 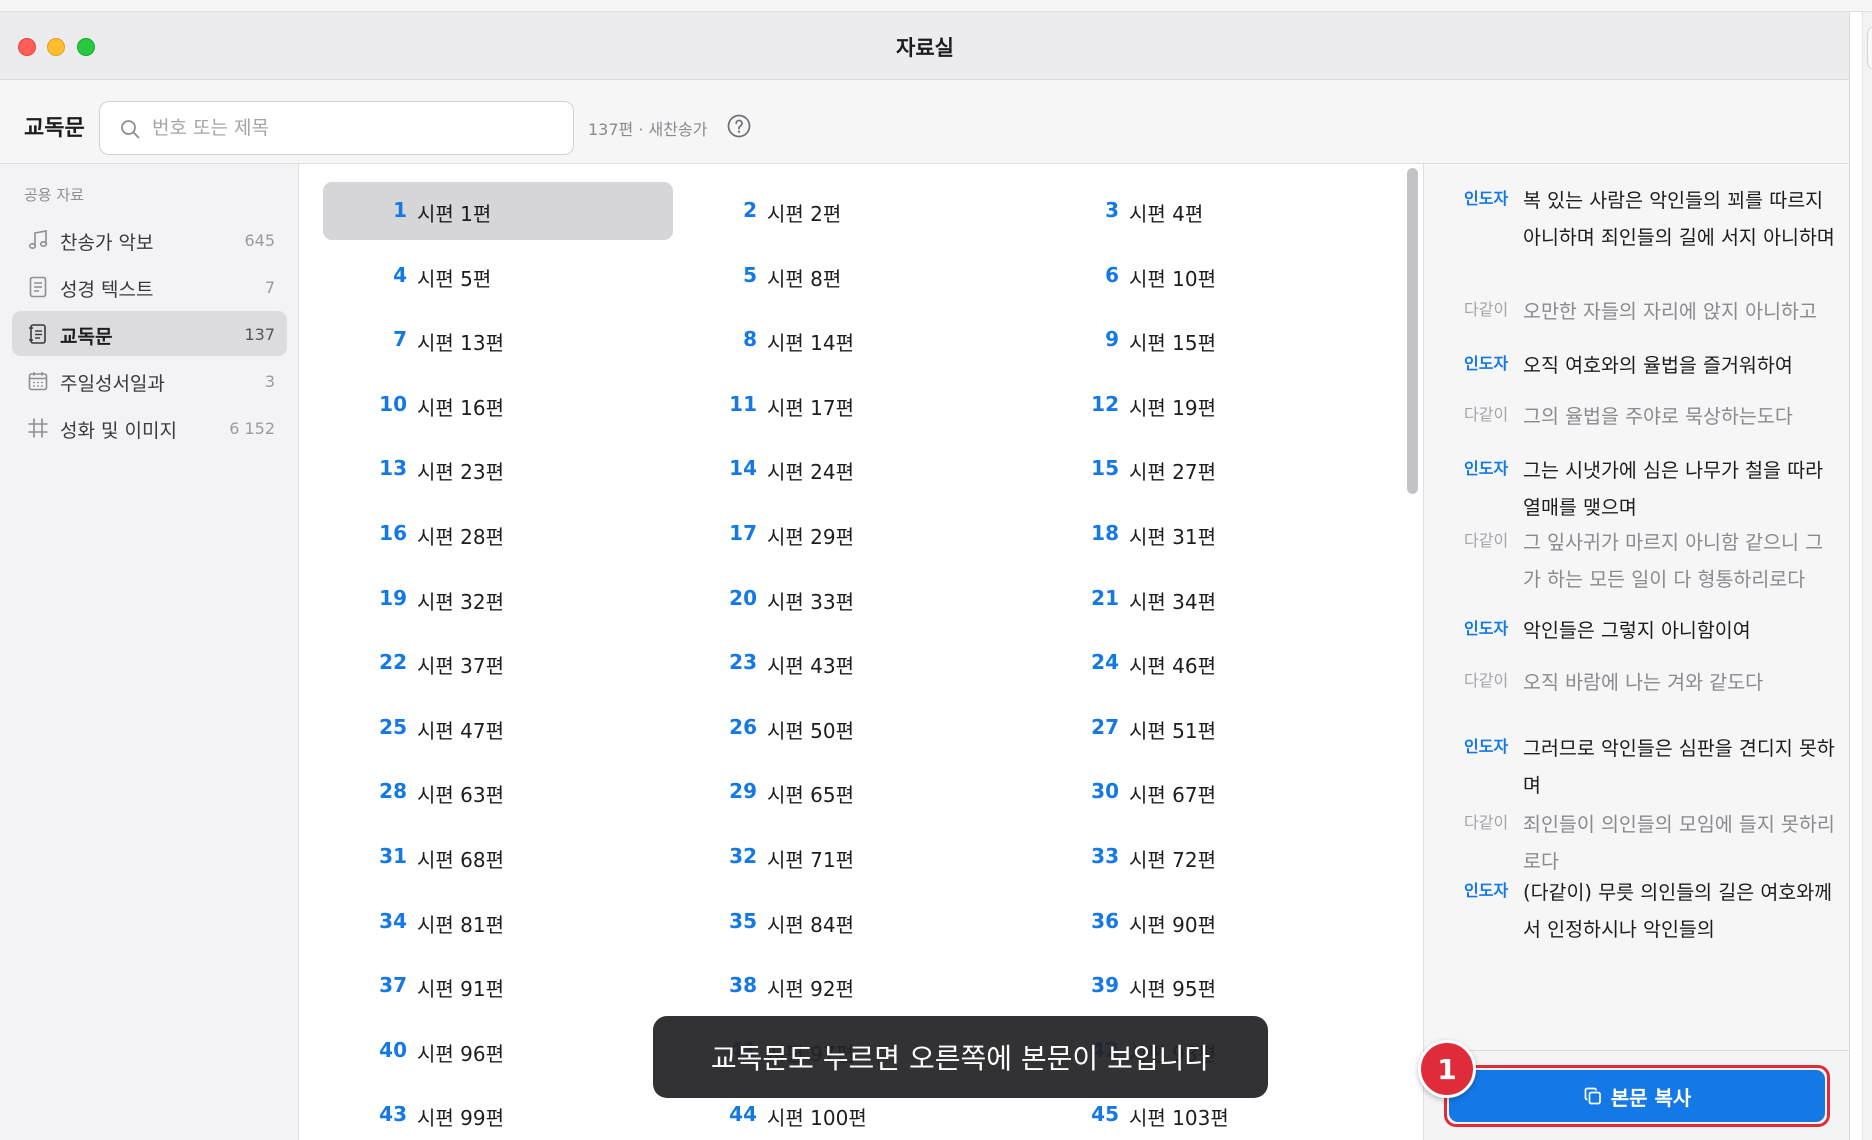 I want to click on reading-item: 36 시편 90편, so click(x=1210, y=922).